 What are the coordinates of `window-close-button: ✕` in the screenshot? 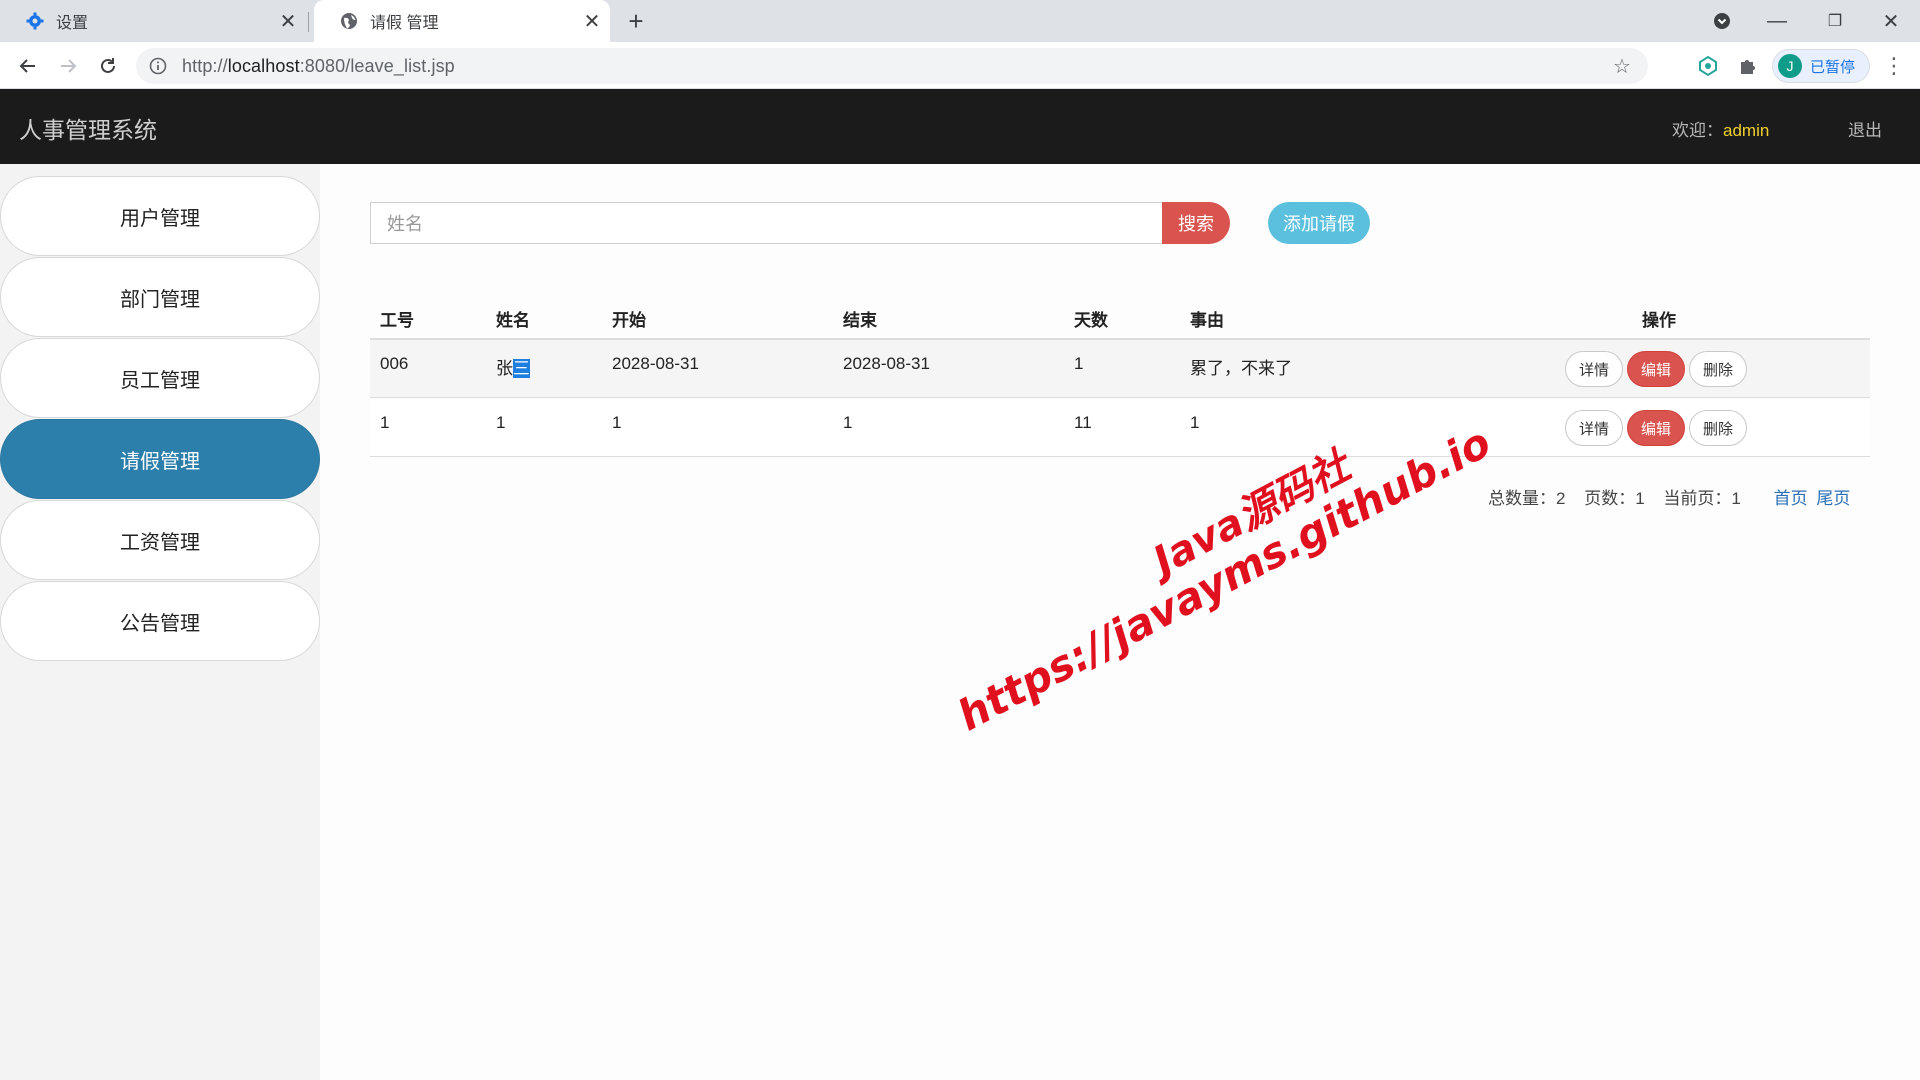 It's located at (1891, 21).